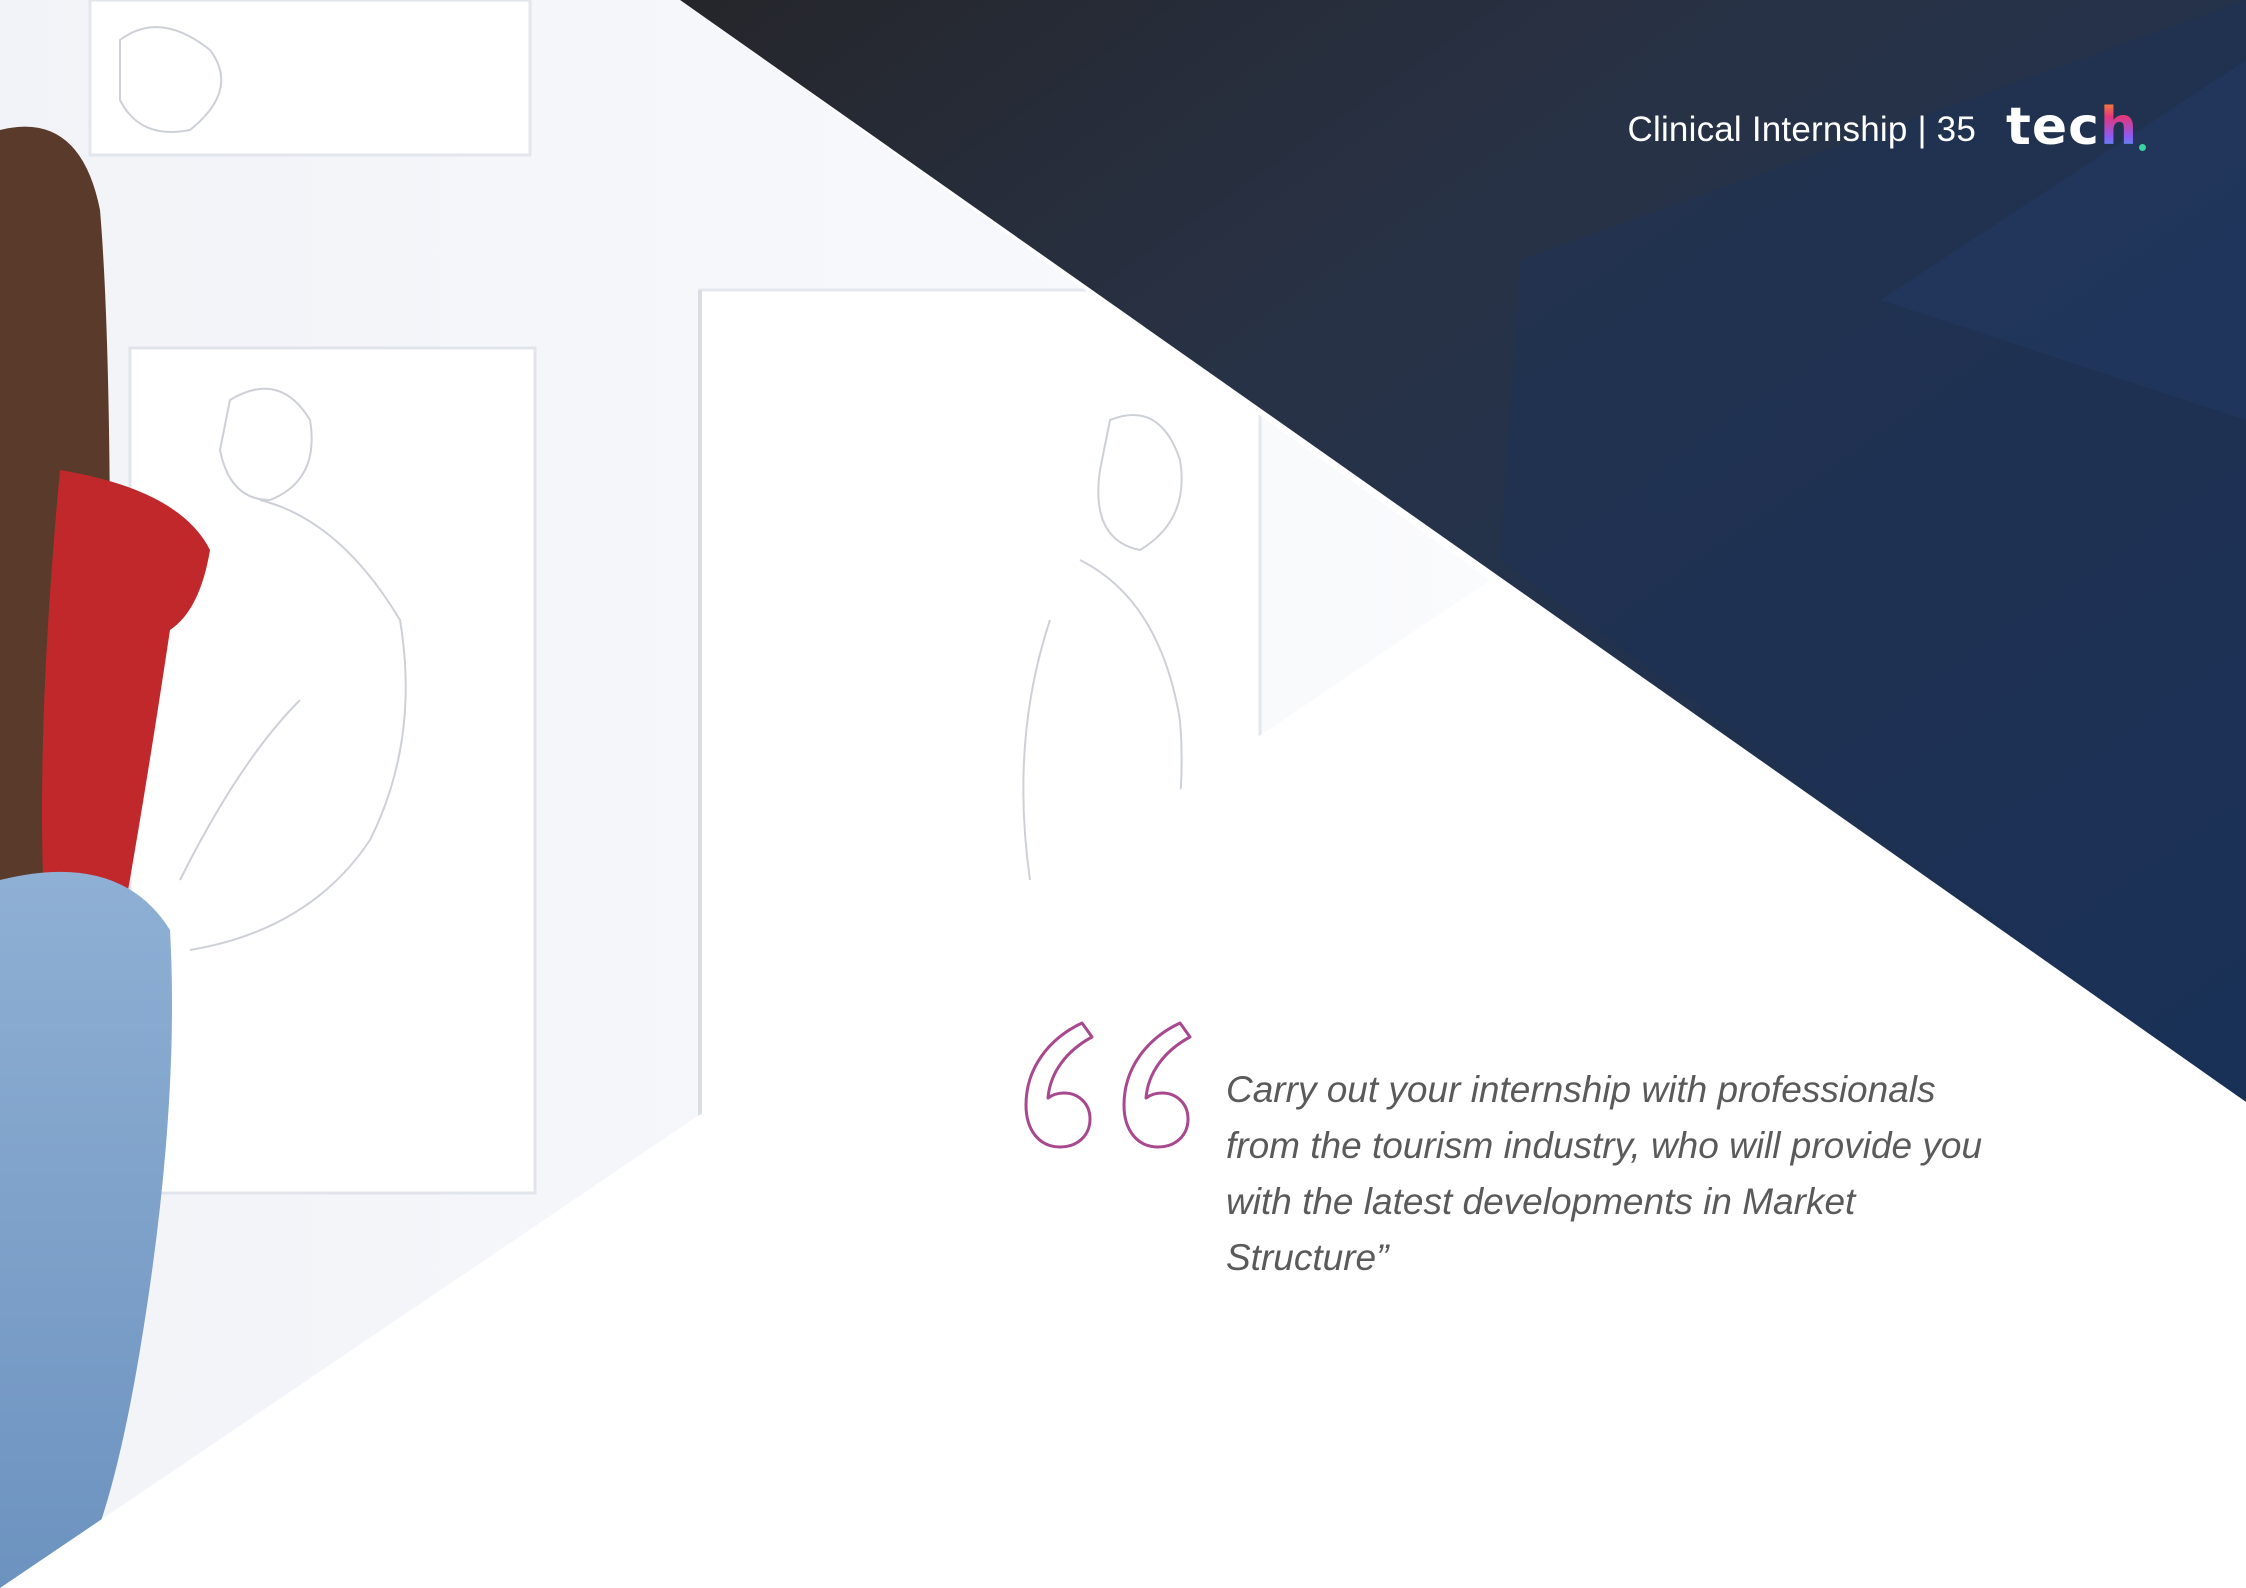 This screenshot has height=1588, width=2246. What do you see at coordinates (1802, 129) in the screenshot?
I see `section-title: Clinical Internship | 35` at bounding box center [1802, 129].